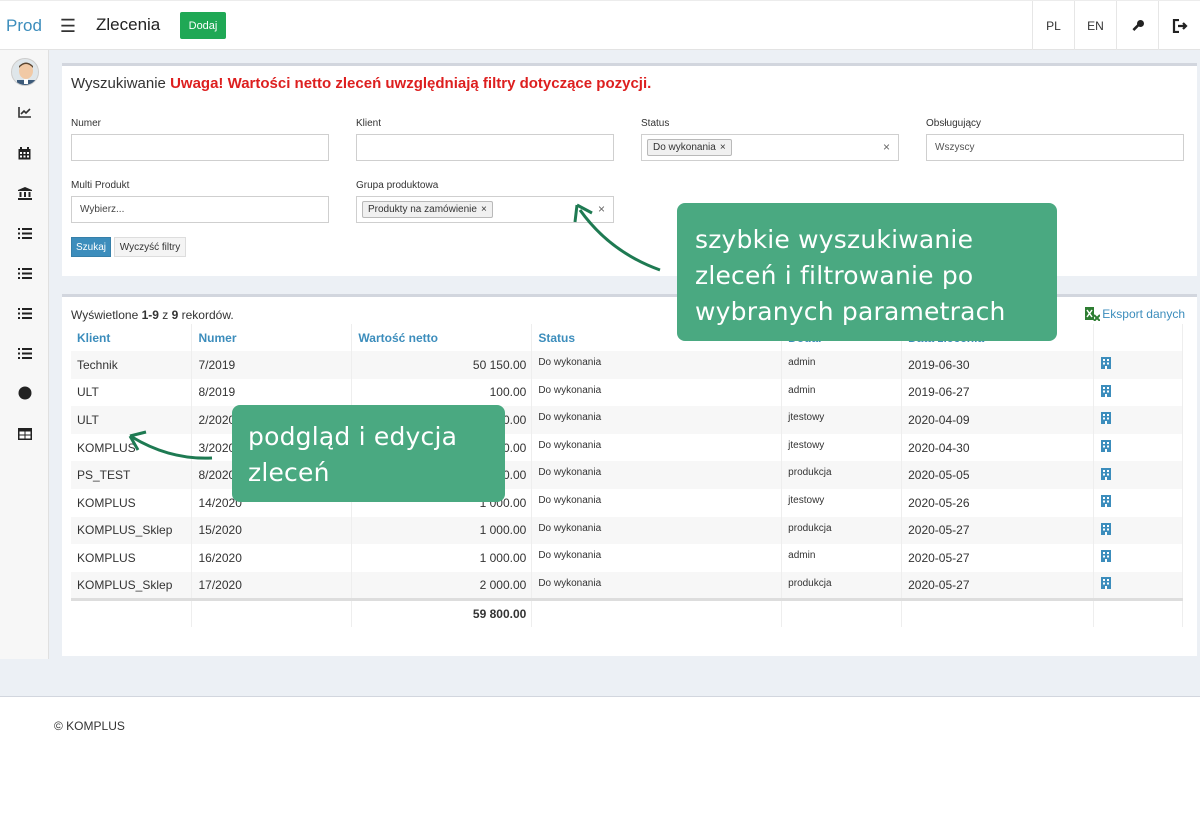 This screenshot has width=1200, height=829. What do you see at coordinates (1138, 337) in the screenshot?
I see `col-header-actions` at bounding box center [1138, 337].